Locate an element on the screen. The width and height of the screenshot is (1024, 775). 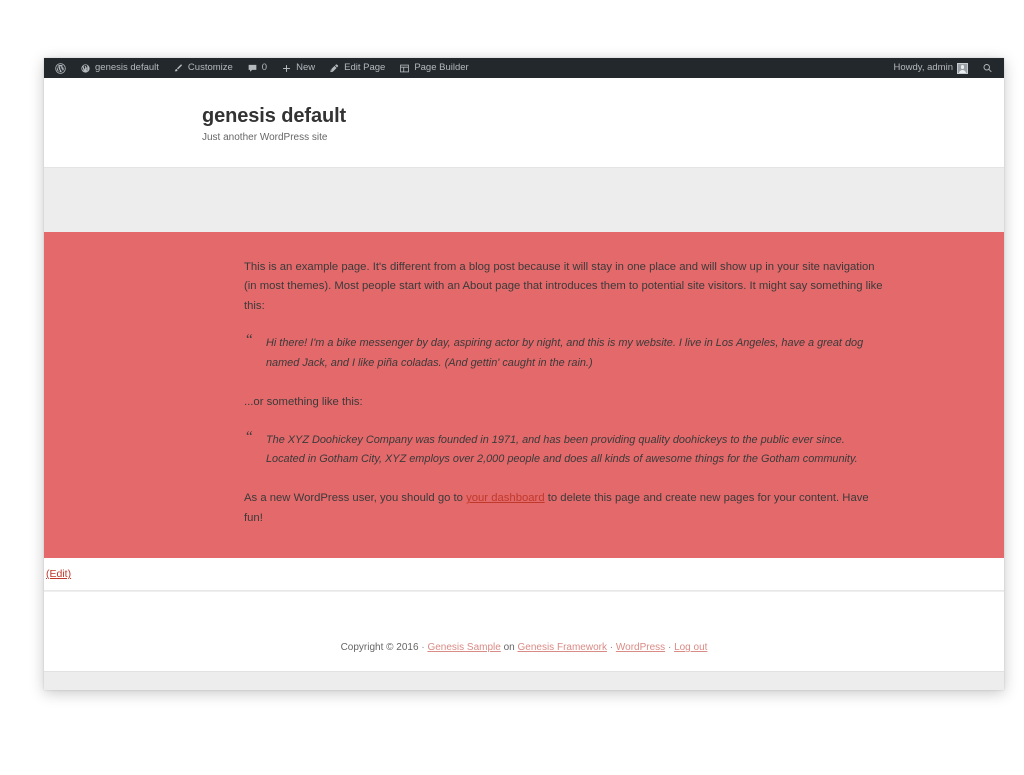
wordpress-logo-icon is located at coordinates (60, 68).